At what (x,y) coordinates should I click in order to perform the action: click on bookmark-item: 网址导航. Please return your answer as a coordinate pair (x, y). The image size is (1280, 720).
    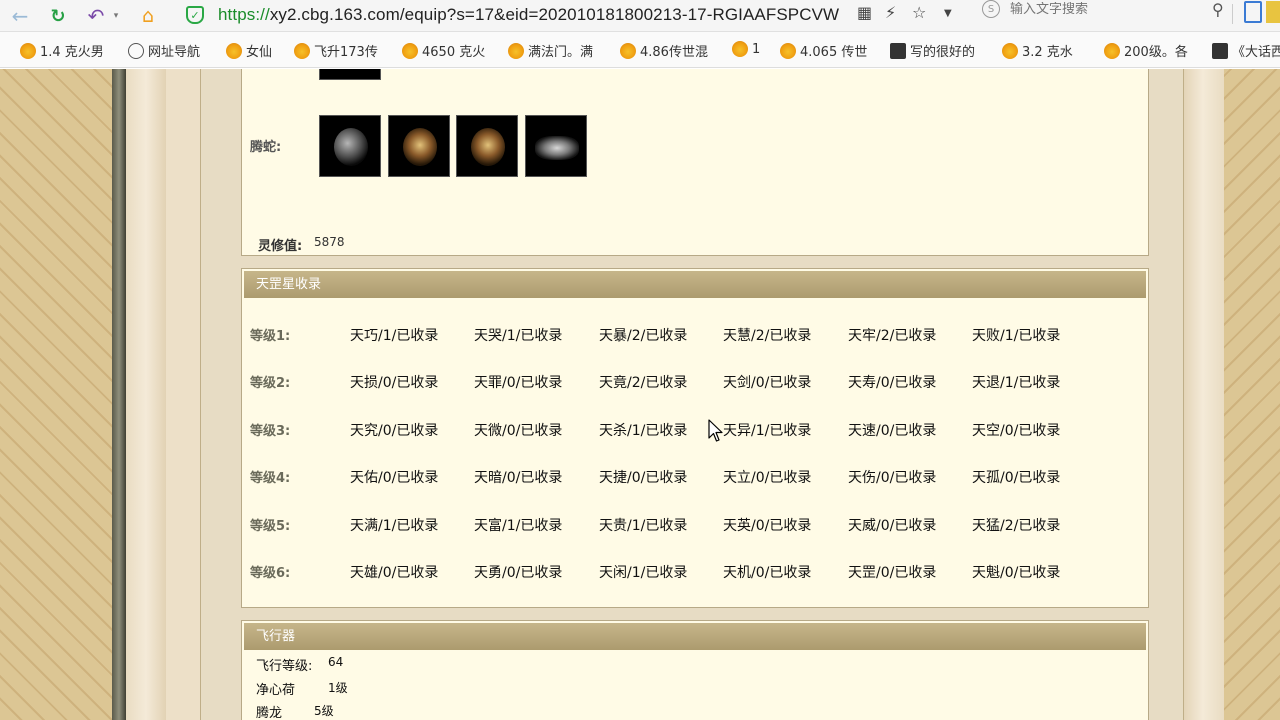
    Looking at the image, I should click on (164, 50).